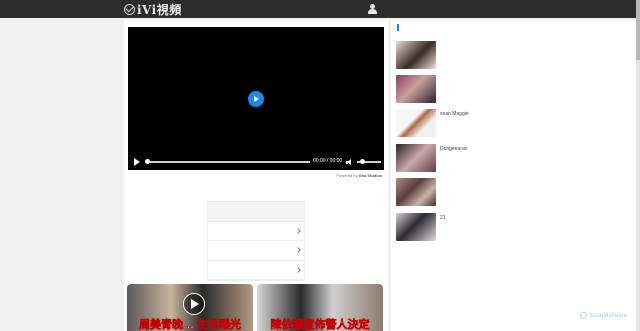 The width and height of the screenshot is (640, 331). What do you see at coordinates (477, 218) in the screenshot?
I see `recommended-title: 21` at bounding box center [477, 218].